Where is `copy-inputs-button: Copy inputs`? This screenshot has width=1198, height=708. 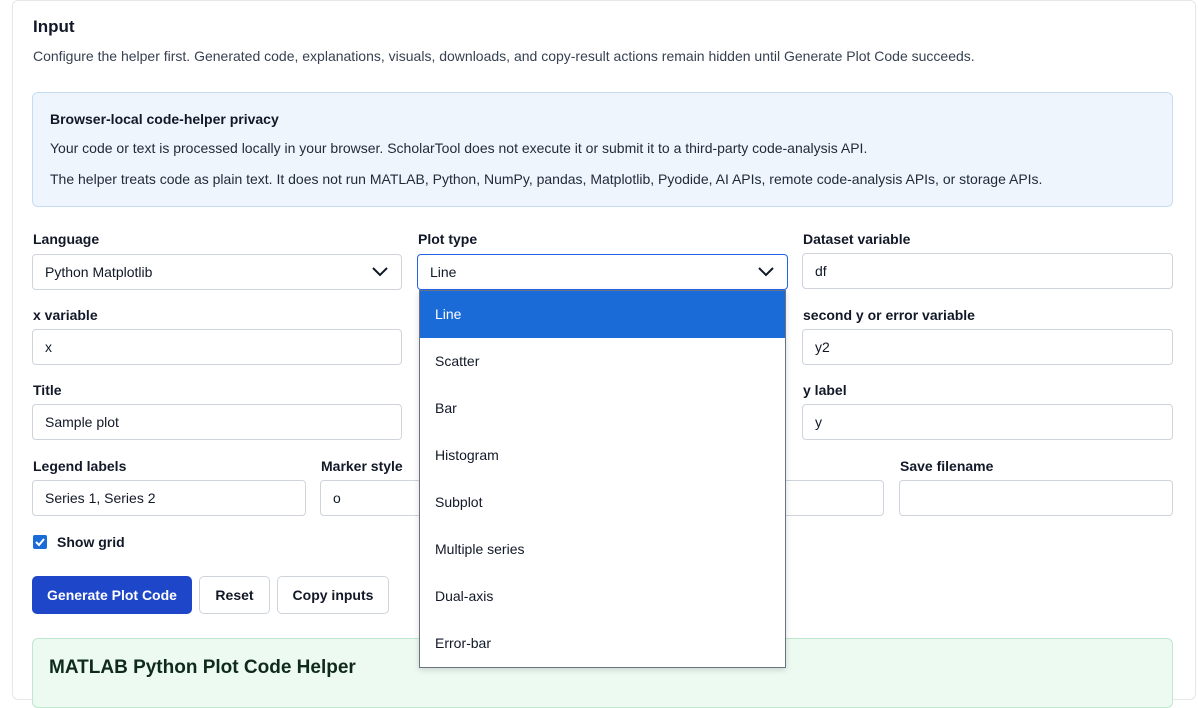
copy-inputs-button: Copy inputs is located at coordinates (333, 595).